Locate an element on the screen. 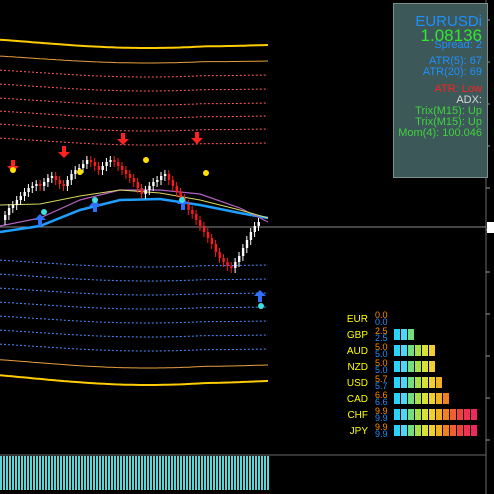 This screenshot has width=494, height=494. currency-name: NZD is located at coordinates (357, 367).